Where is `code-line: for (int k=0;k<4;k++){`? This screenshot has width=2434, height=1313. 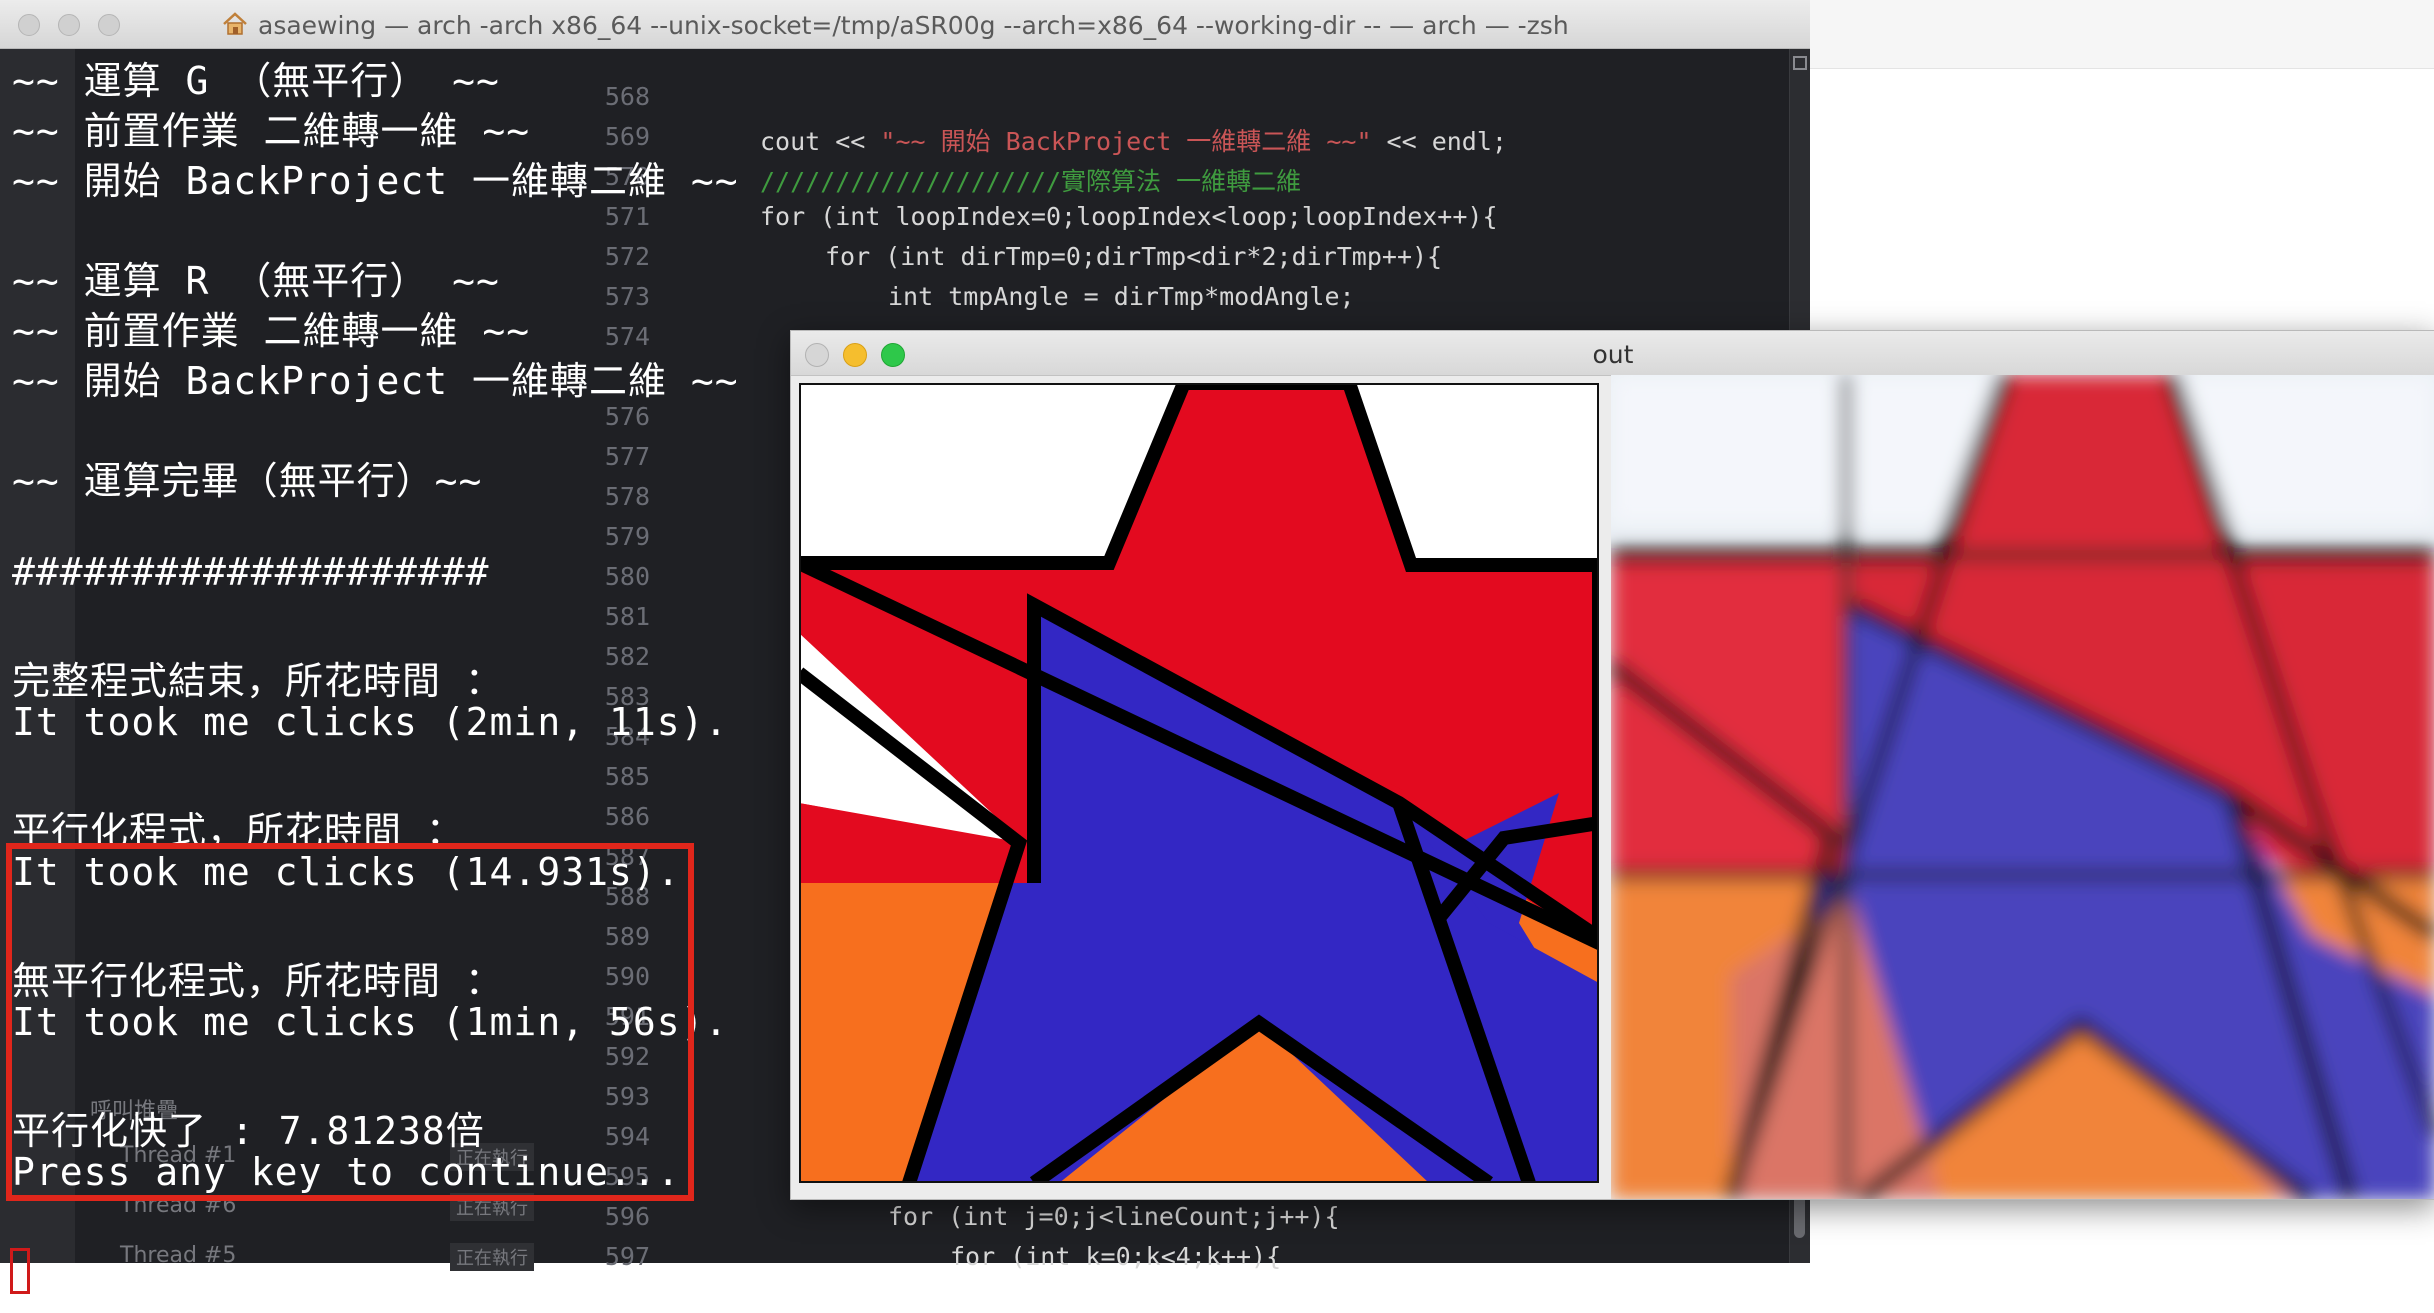
code-line: for (int k=0;k<4;k++){ is located at coordinates (1116, 1256).